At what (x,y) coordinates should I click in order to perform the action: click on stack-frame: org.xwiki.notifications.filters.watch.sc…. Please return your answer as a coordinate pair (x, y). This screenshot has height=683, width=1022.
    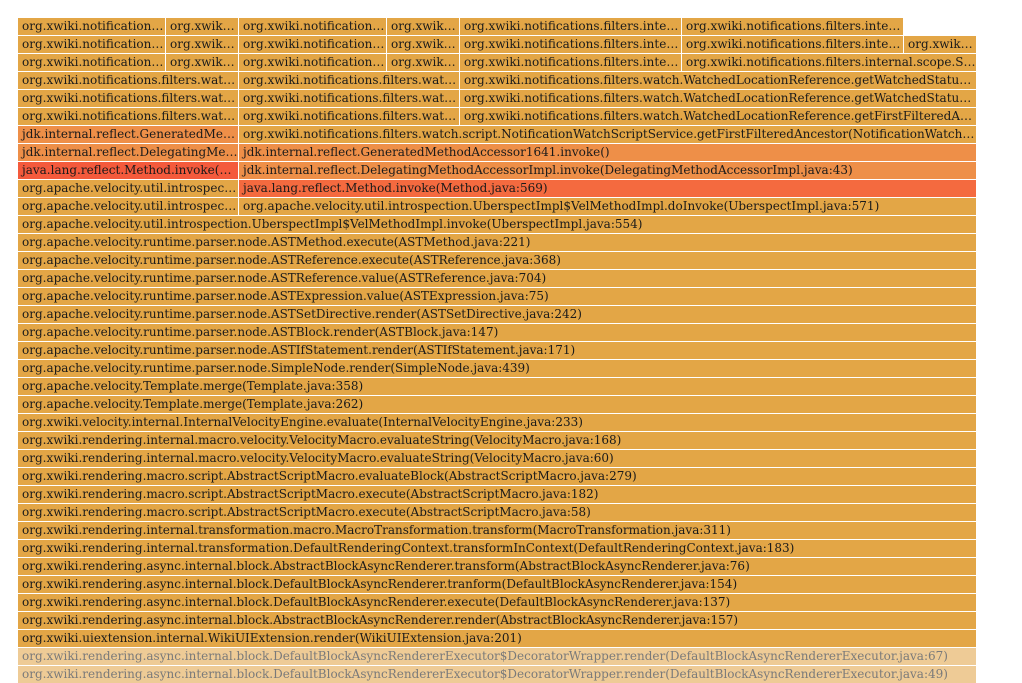
    Looking at the image, I should click on (608, 134).